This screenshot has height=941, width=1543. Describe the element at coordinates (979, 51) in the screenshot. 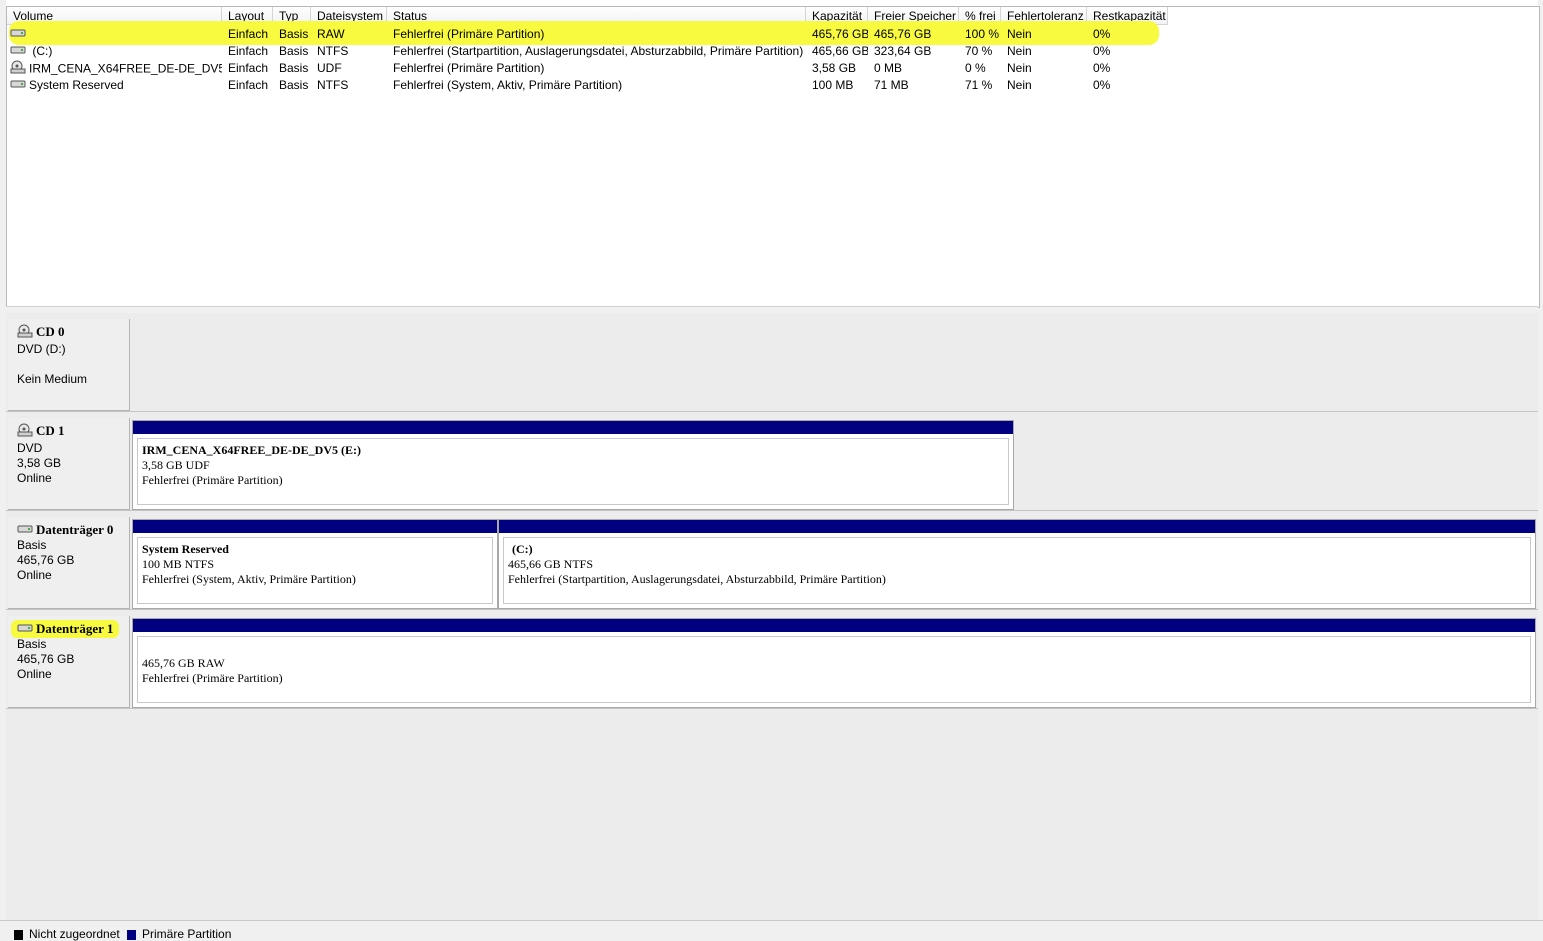

I see `prozent-frei-cell: 70 %` at that location.